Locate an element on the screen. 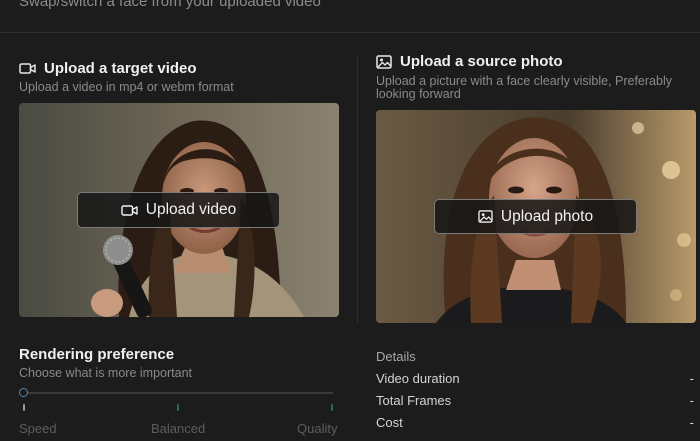 The height and width of the screenshot is (441, 700). target-video-title: Upload a target video is located at coordinates (108, 68).